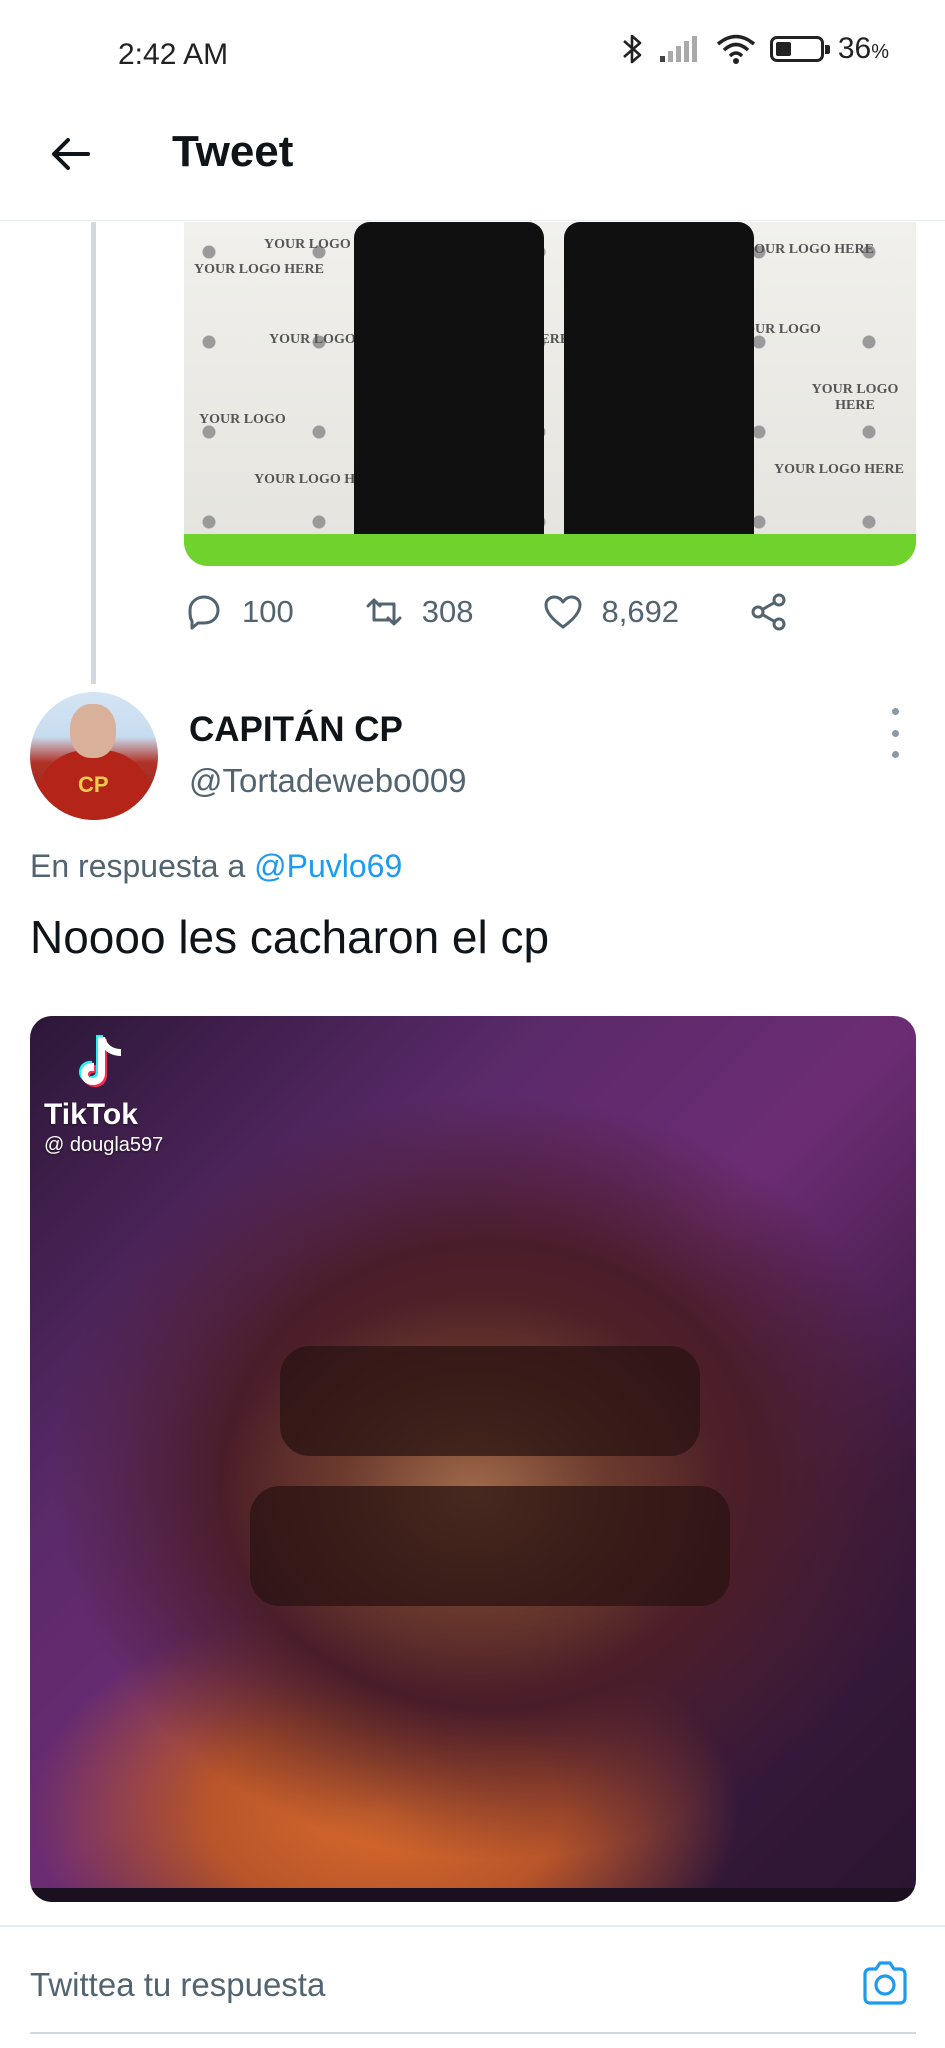 Image resolution: width=945 pixels, height=2048 pixels. I want to click on reply-context: En respuesta a @Puvlo69, so click(216, 866).